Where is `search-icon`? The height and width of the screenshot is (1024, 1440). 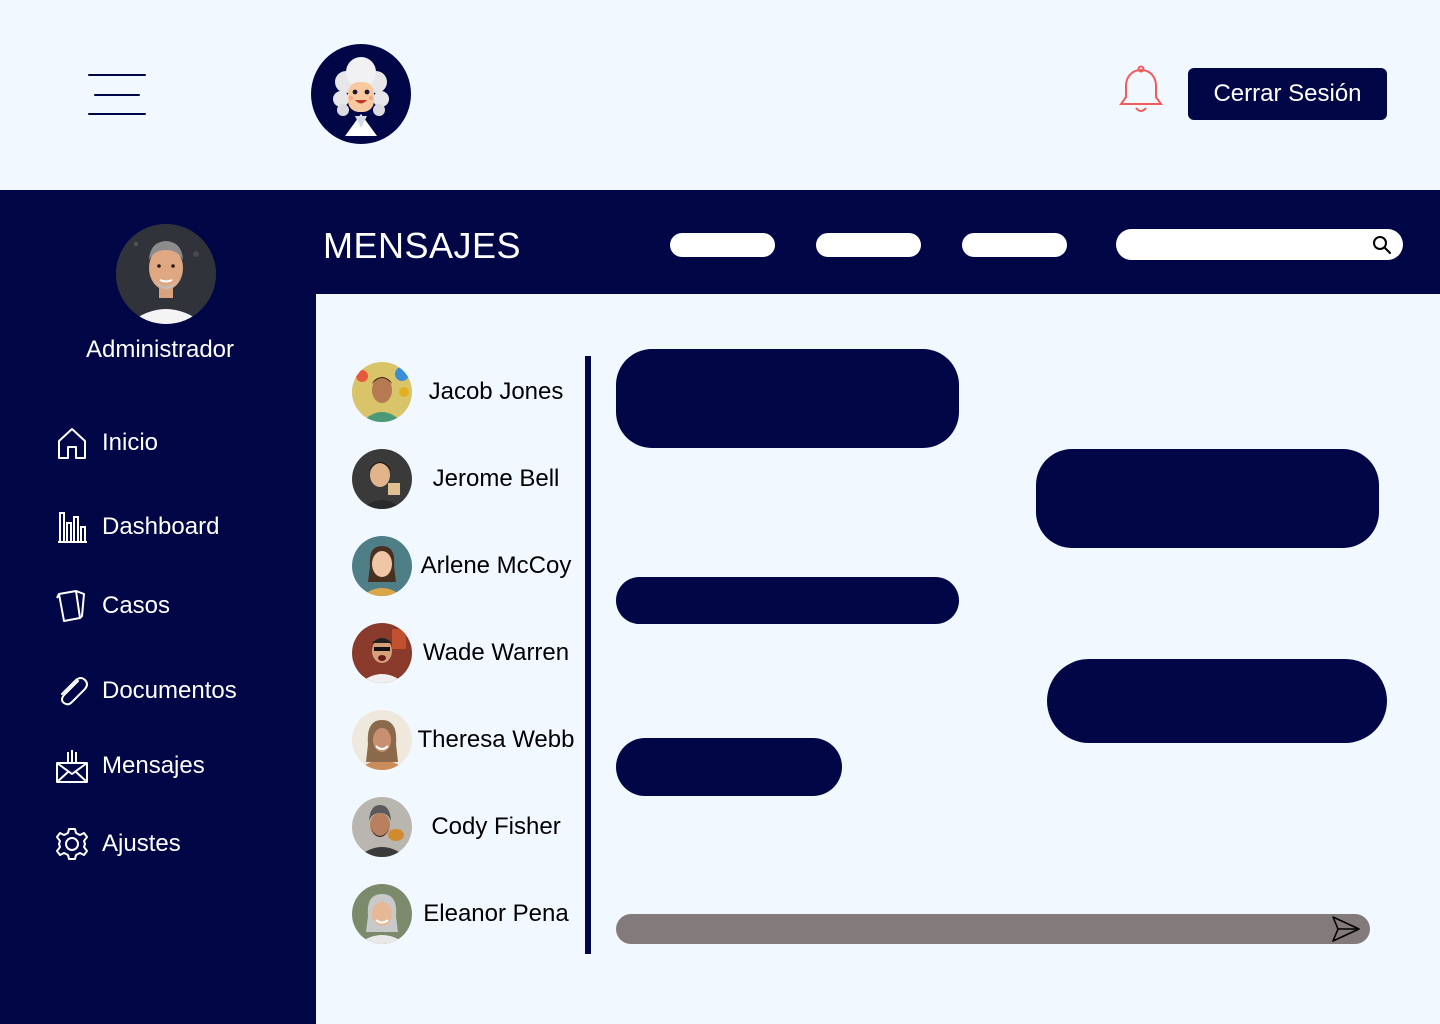
search-icon is located at coordinates (1382, 245).